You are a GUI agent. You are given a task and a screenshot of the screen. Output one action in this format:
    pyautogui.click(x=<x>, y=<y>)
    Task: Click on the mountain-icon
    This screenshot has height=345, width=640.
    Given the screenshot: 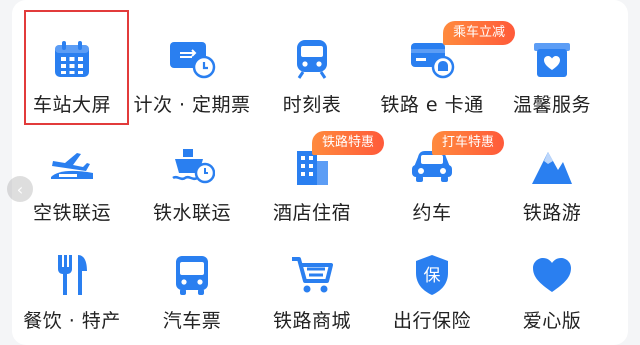 What is the action you would take?
    pyautogui.click(x=552, y=167)
    